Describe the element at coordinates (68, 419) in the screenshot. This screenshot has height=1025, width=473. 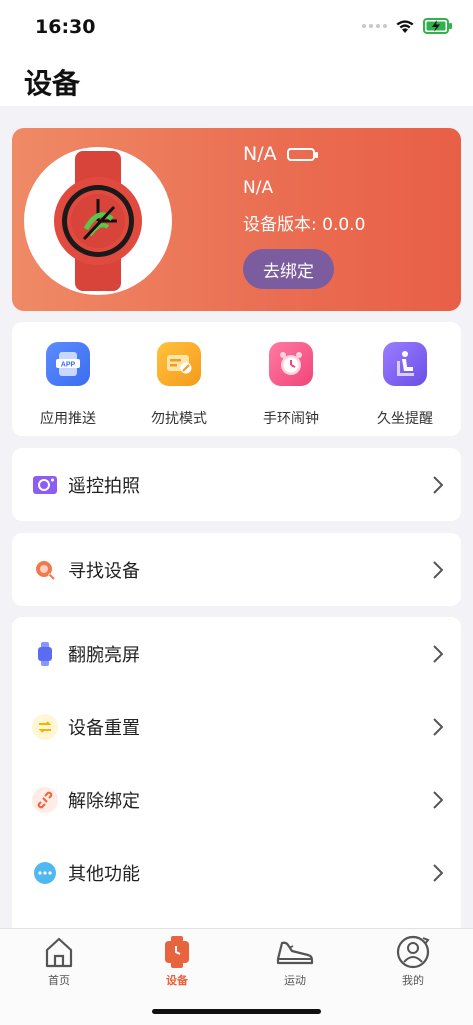
I see `quick-action-label: 应用推送` at that location.